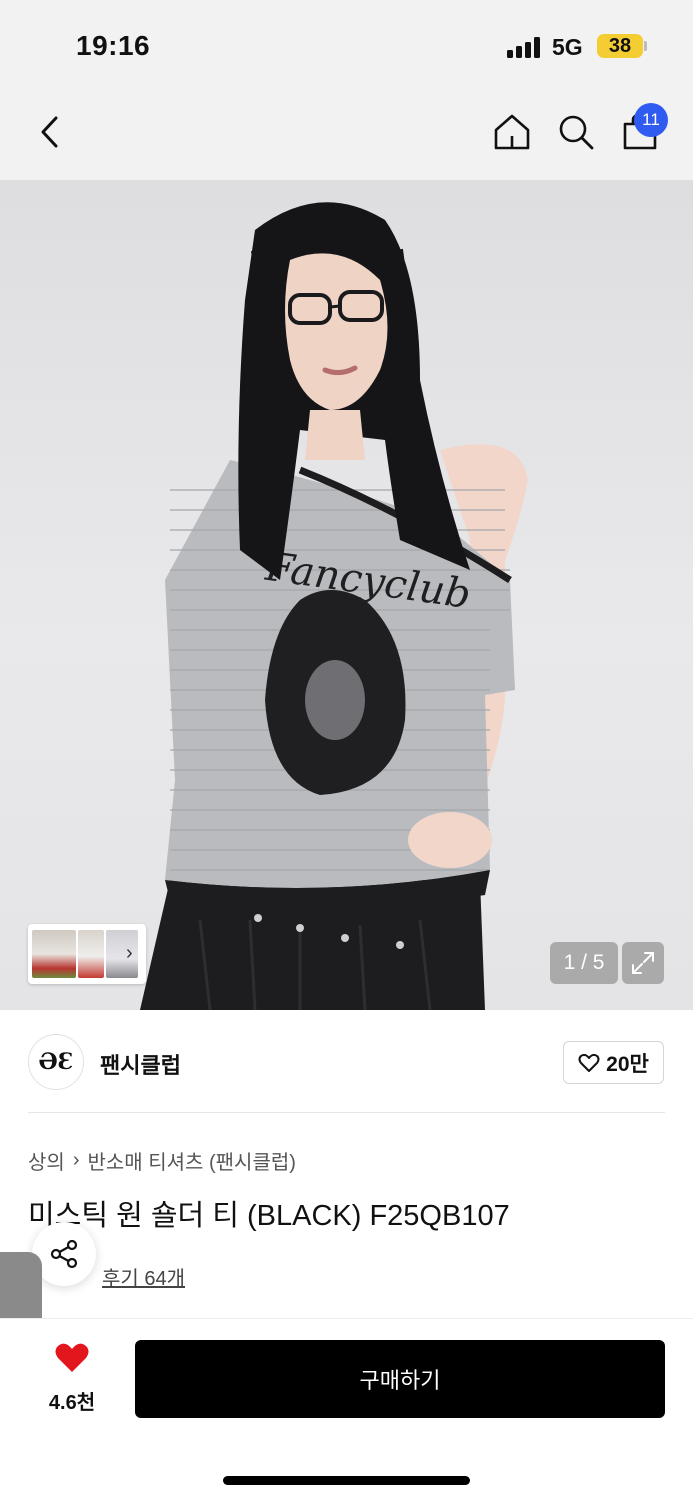  Describe the element at coordinates (400, 1379) in the screenshot. I see `buy-button: 구매하기` at that location.